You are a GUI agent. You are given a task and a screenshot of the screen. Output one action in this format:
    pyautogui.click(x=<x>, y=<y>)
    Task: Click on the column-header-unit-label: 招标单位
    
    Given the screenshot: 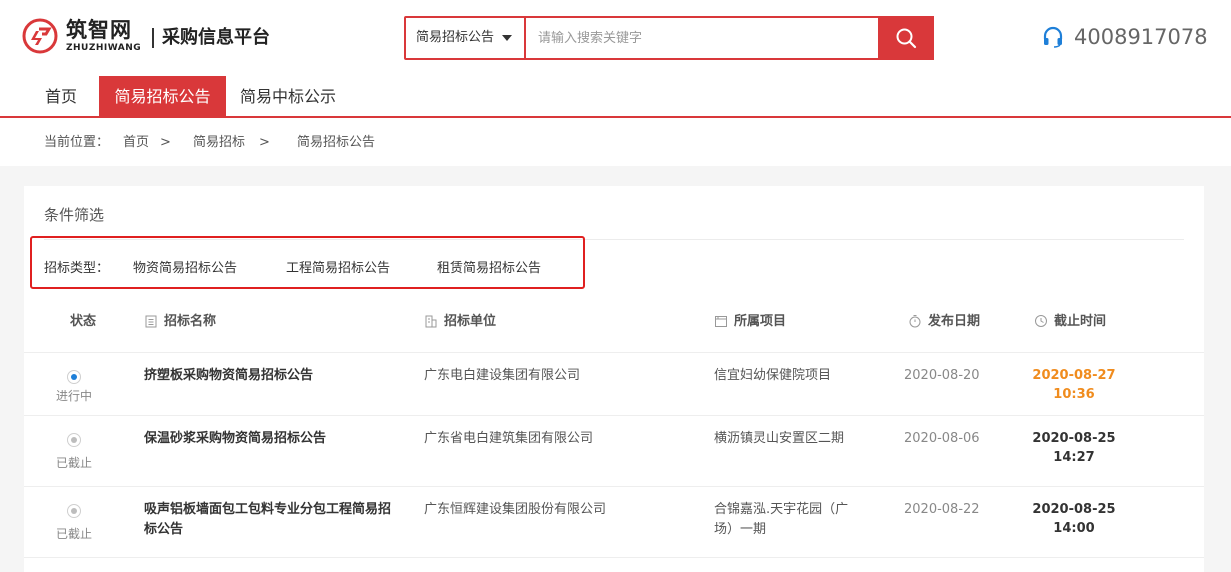 What is the action you would take?
    pyautogui.click(x=470, y=321)
    